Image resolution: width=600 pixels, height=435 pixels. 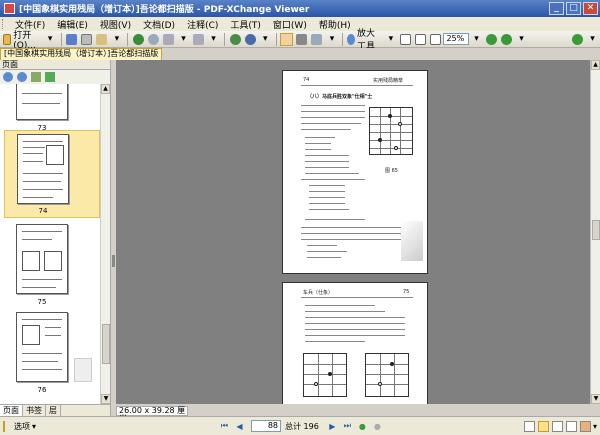 I want to click on scroll-down-arrow: ▼, so click(x=595, y=399).